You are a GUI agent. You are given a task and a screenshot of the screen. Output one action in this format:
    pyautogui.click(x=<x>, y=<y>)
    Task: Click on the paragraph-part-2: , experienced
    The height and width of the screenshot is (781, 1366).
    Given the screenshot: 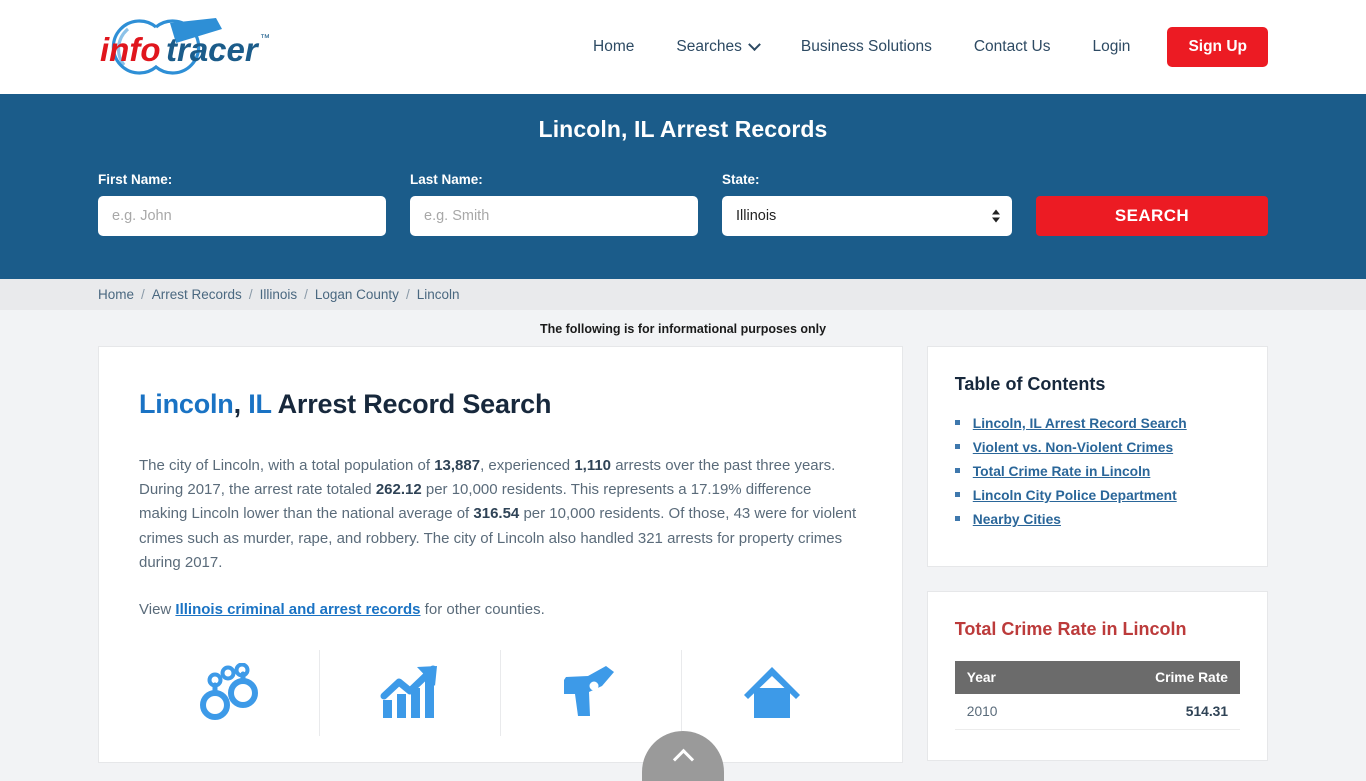 What is the action you would take?
    pyautogui.click(x=527, y=465)
    